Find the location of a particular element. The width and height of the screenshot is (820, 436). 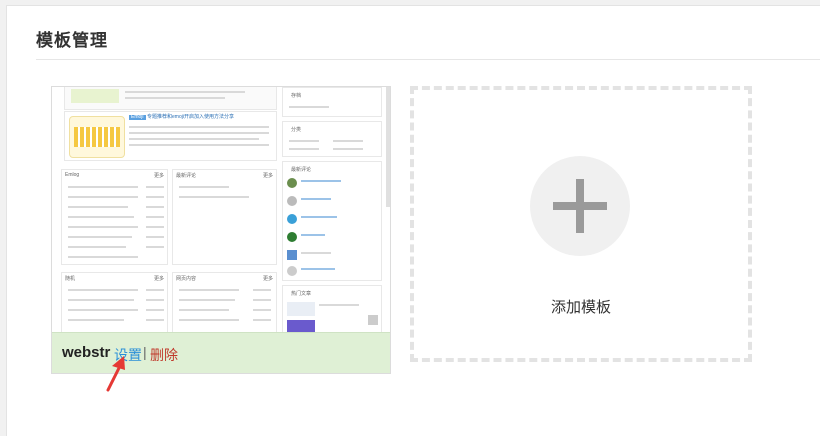

preview-sidebar-archive: 存档 is located at coordinates (332, 102).